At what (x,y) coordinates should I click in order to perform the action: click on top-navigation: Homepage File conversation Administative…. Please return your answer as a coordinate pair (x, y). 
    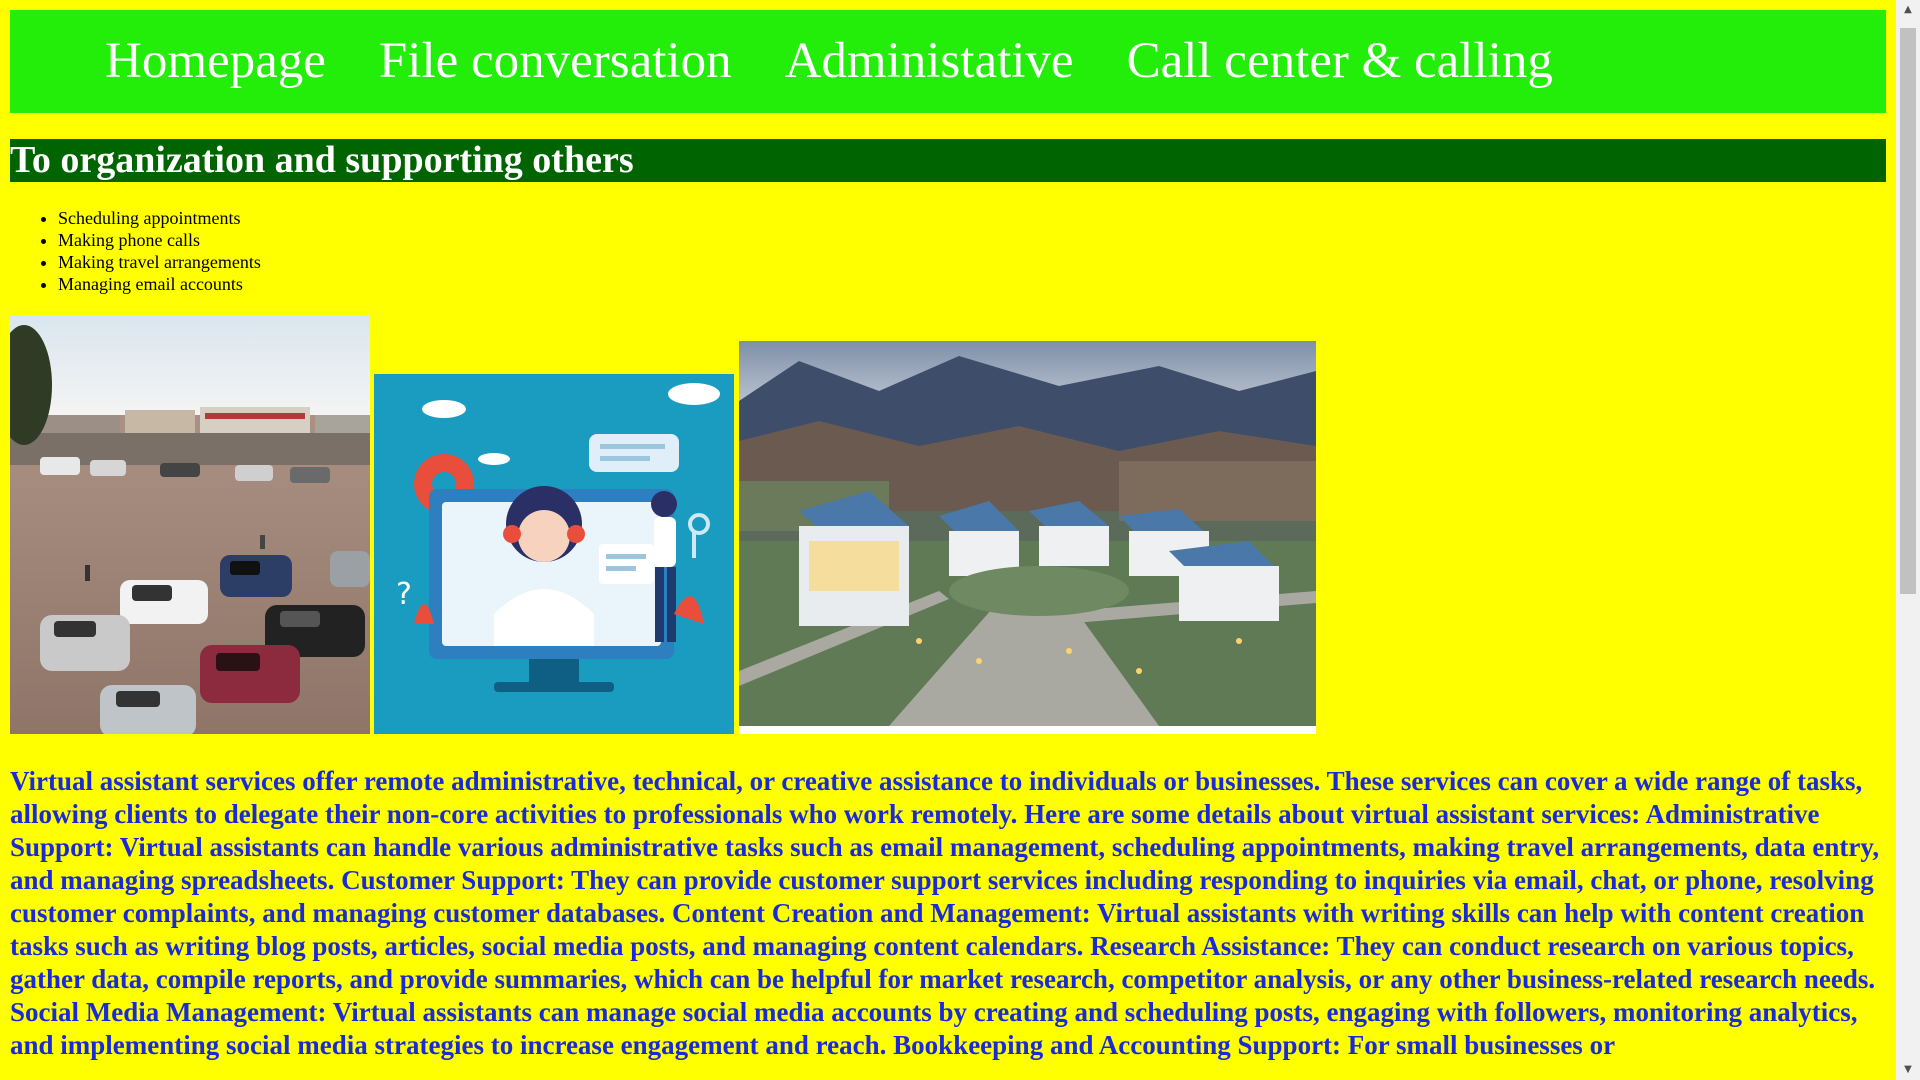
    Looking at the image, I should click on (948, 61).